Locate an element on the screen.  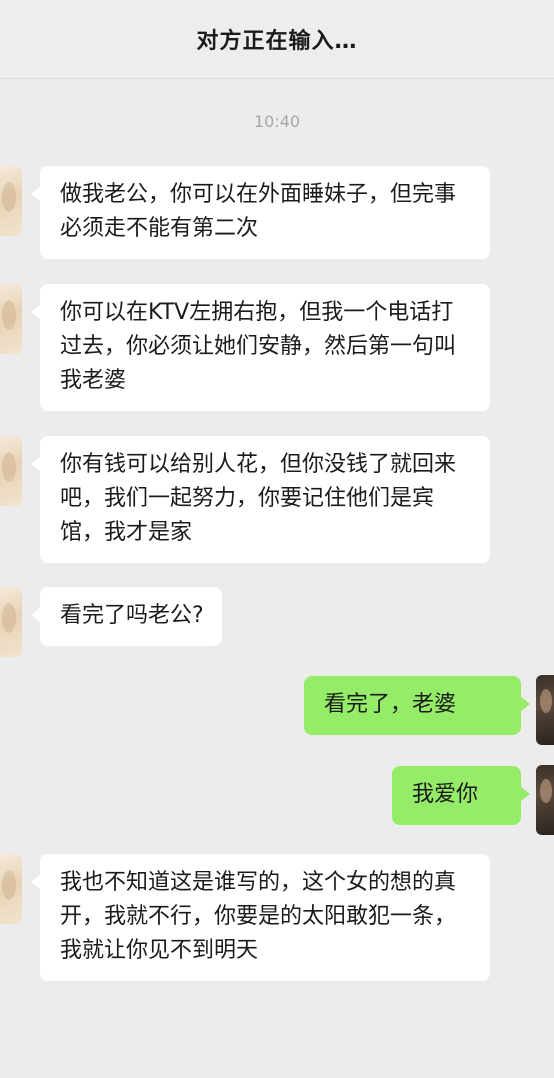
message-timestamp: 10:40 is located at coordinates (277, 121).